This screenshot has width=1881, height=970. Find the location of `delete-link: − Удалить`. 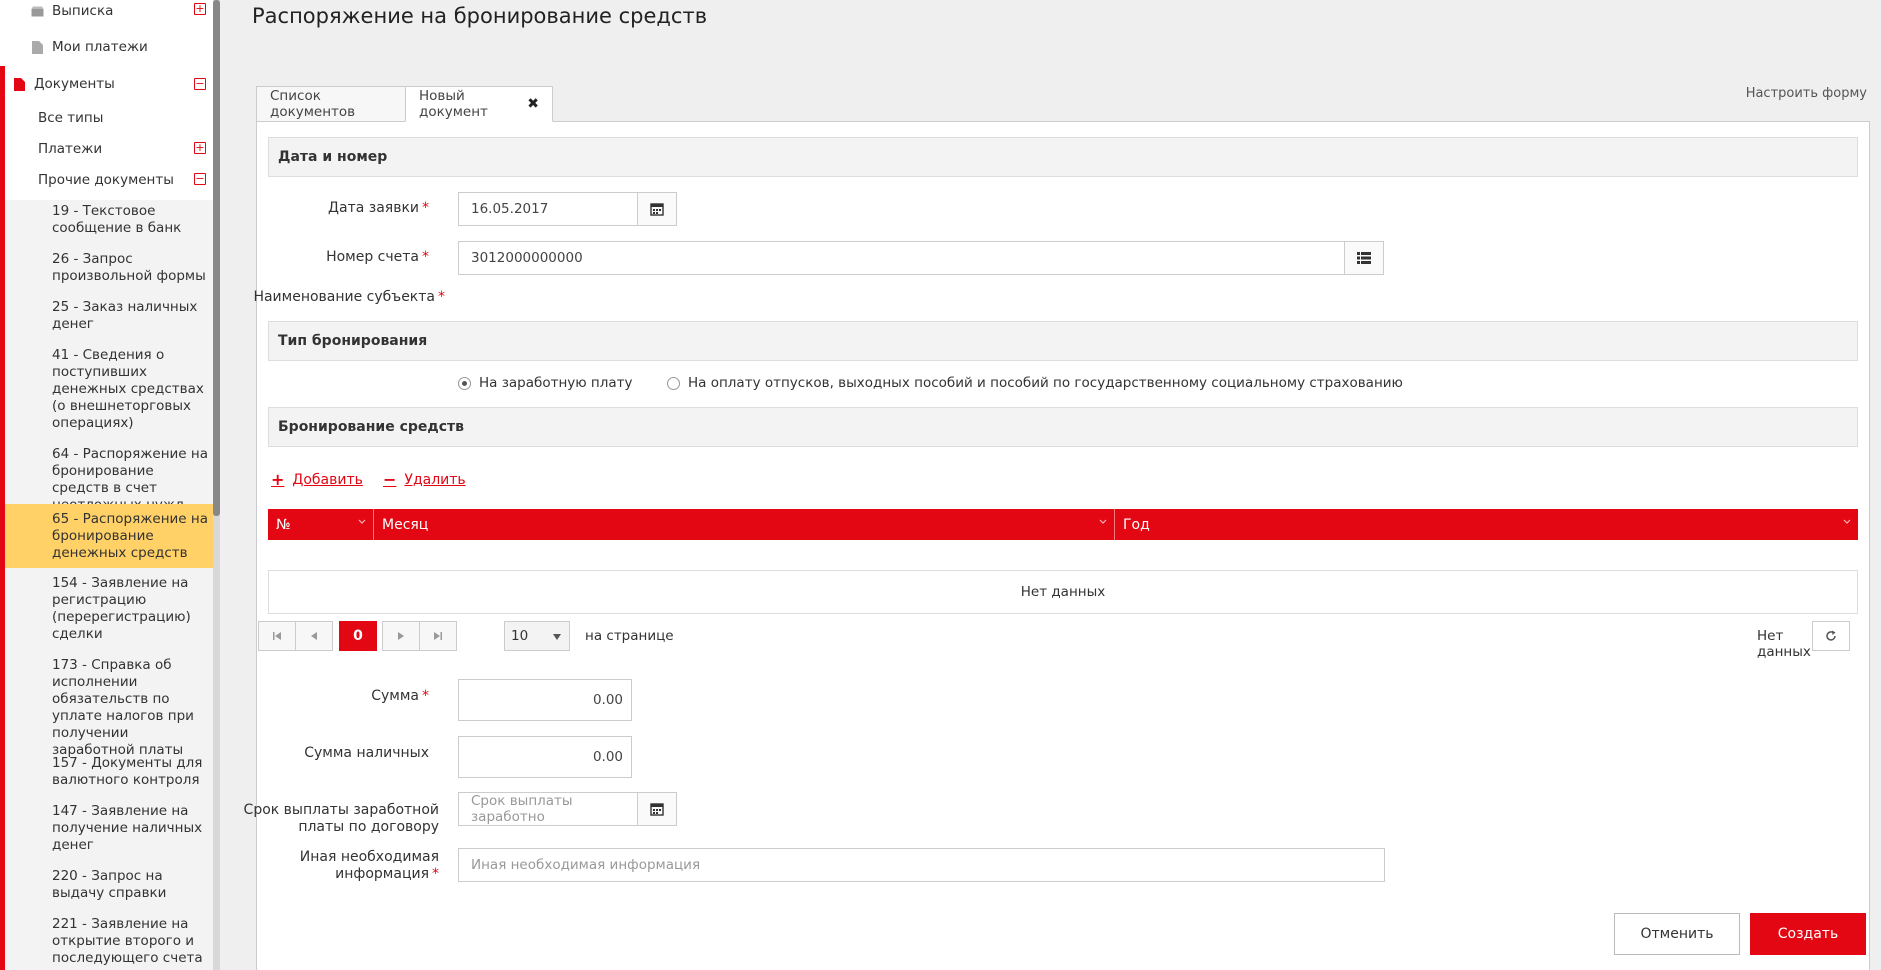

delete-link: − Удалить is located at coordinates (424, 479).